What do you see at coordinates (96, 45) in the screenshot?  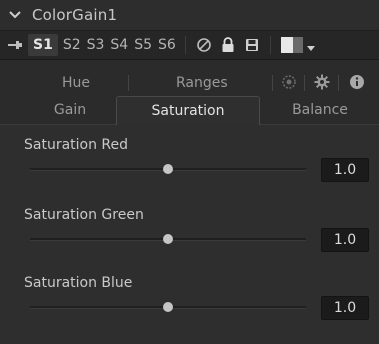 I see `version-button-s3: S3` at bounding box center [96, 45].